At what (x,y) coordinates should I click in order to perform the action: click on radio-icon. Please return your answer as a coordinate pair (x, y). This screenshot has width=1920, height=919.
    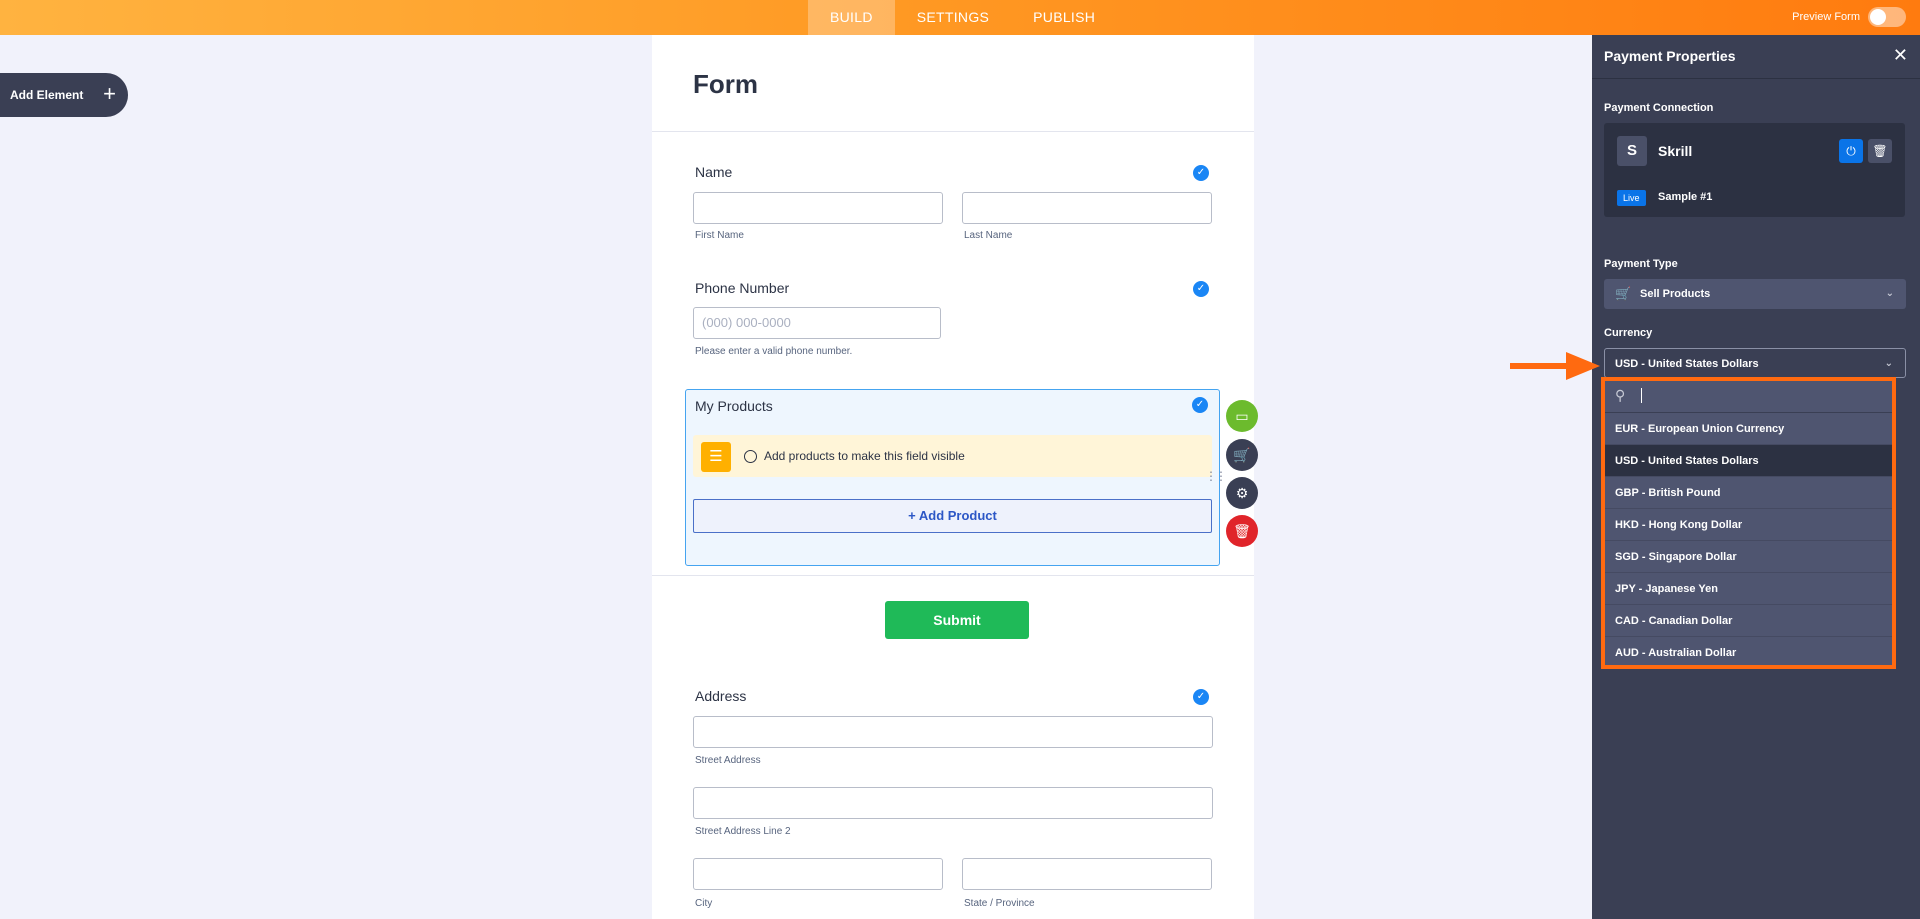
    Looking at the image, I should click on (750, 456).